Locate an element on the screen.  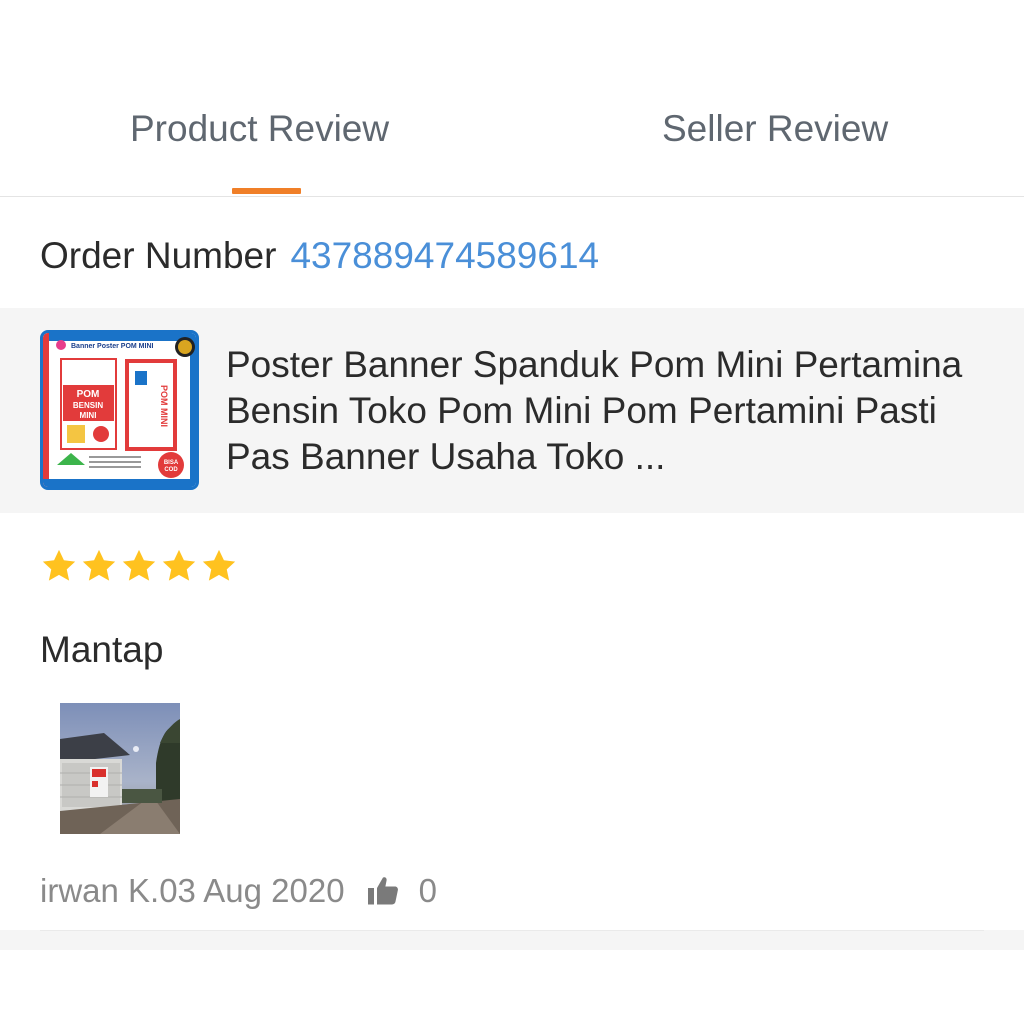
svg-text: BISA is located at coordinates (171, 463).